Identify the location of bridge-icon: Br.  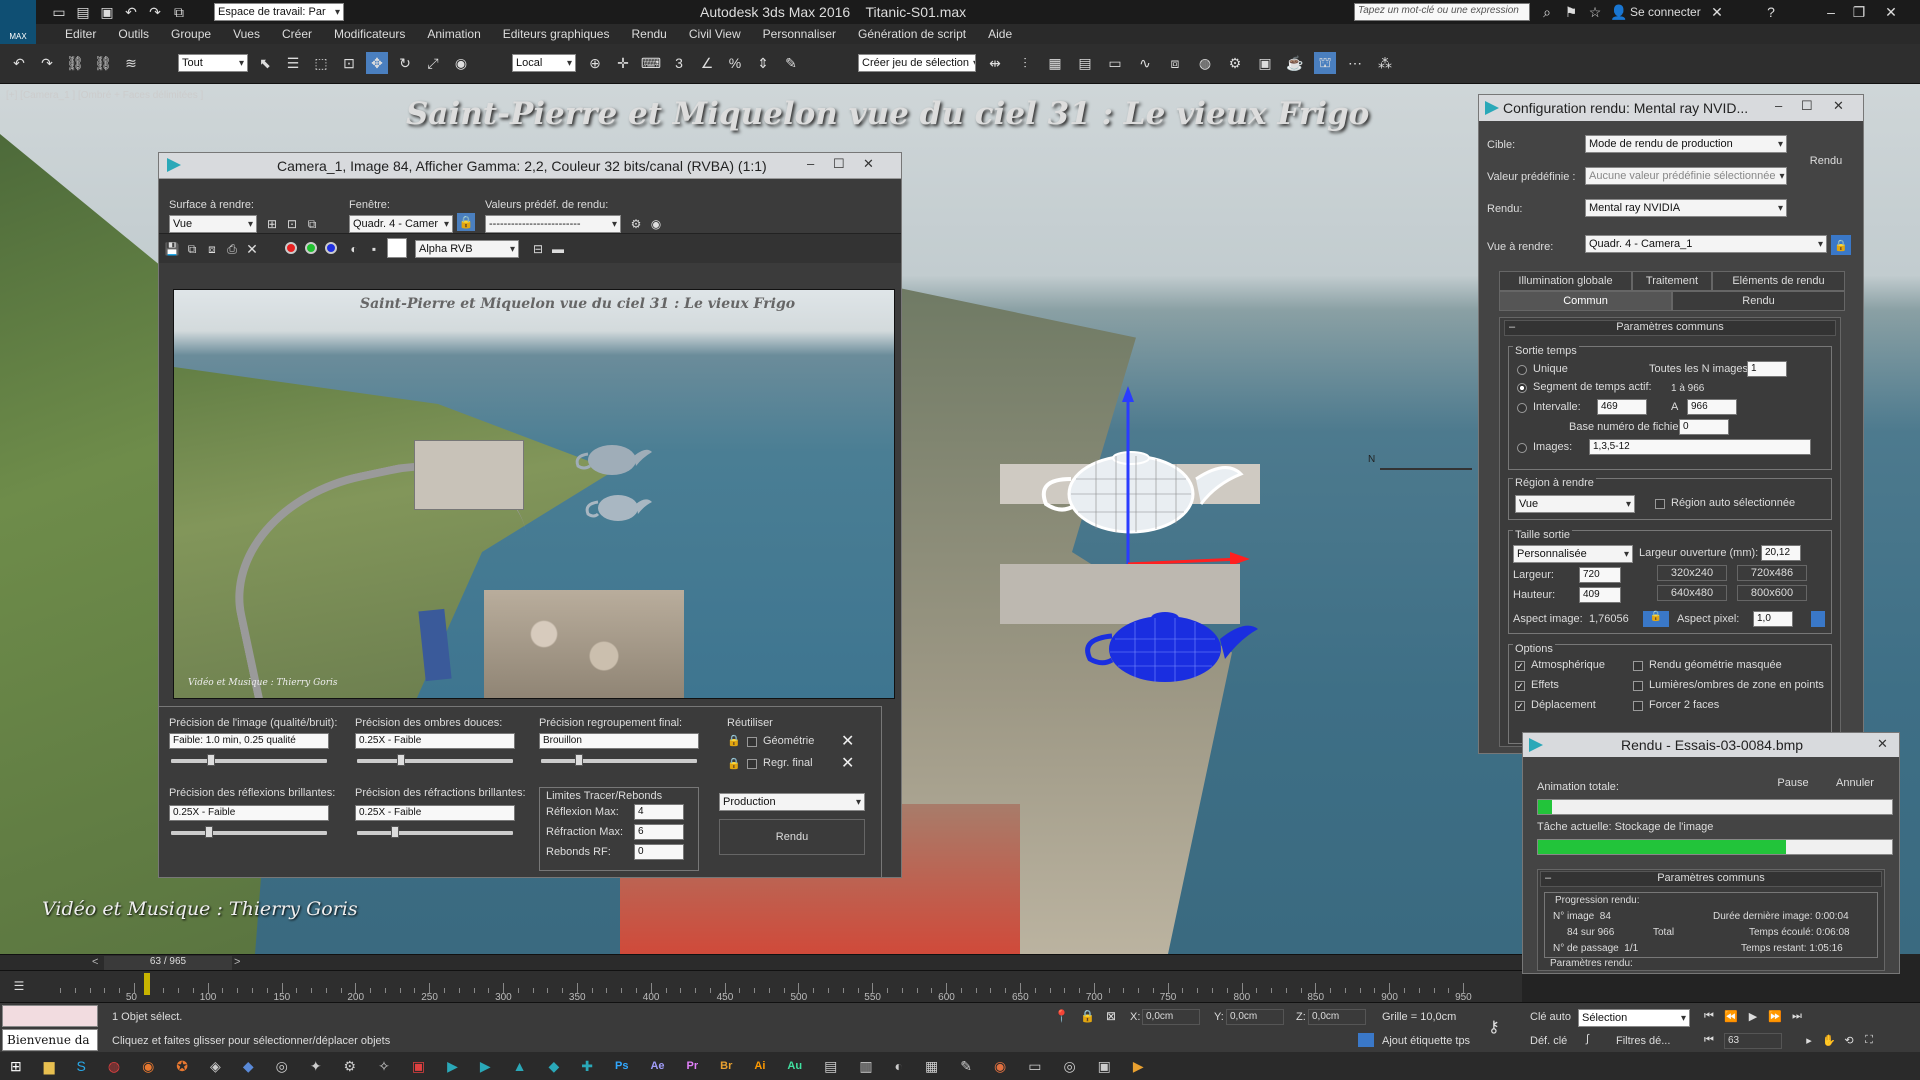
(726, 1066).